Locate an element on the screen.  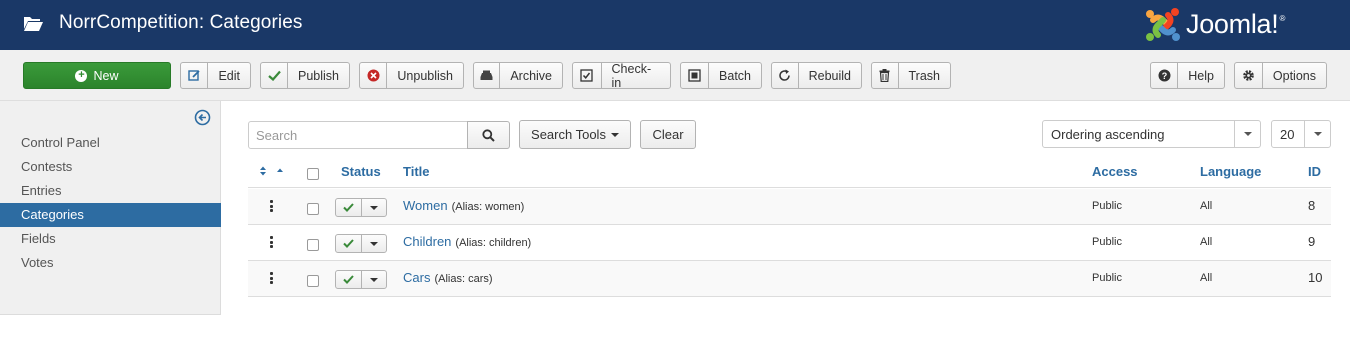
ordering-select: Ordering ascending is located at coordinates (1151, 134).